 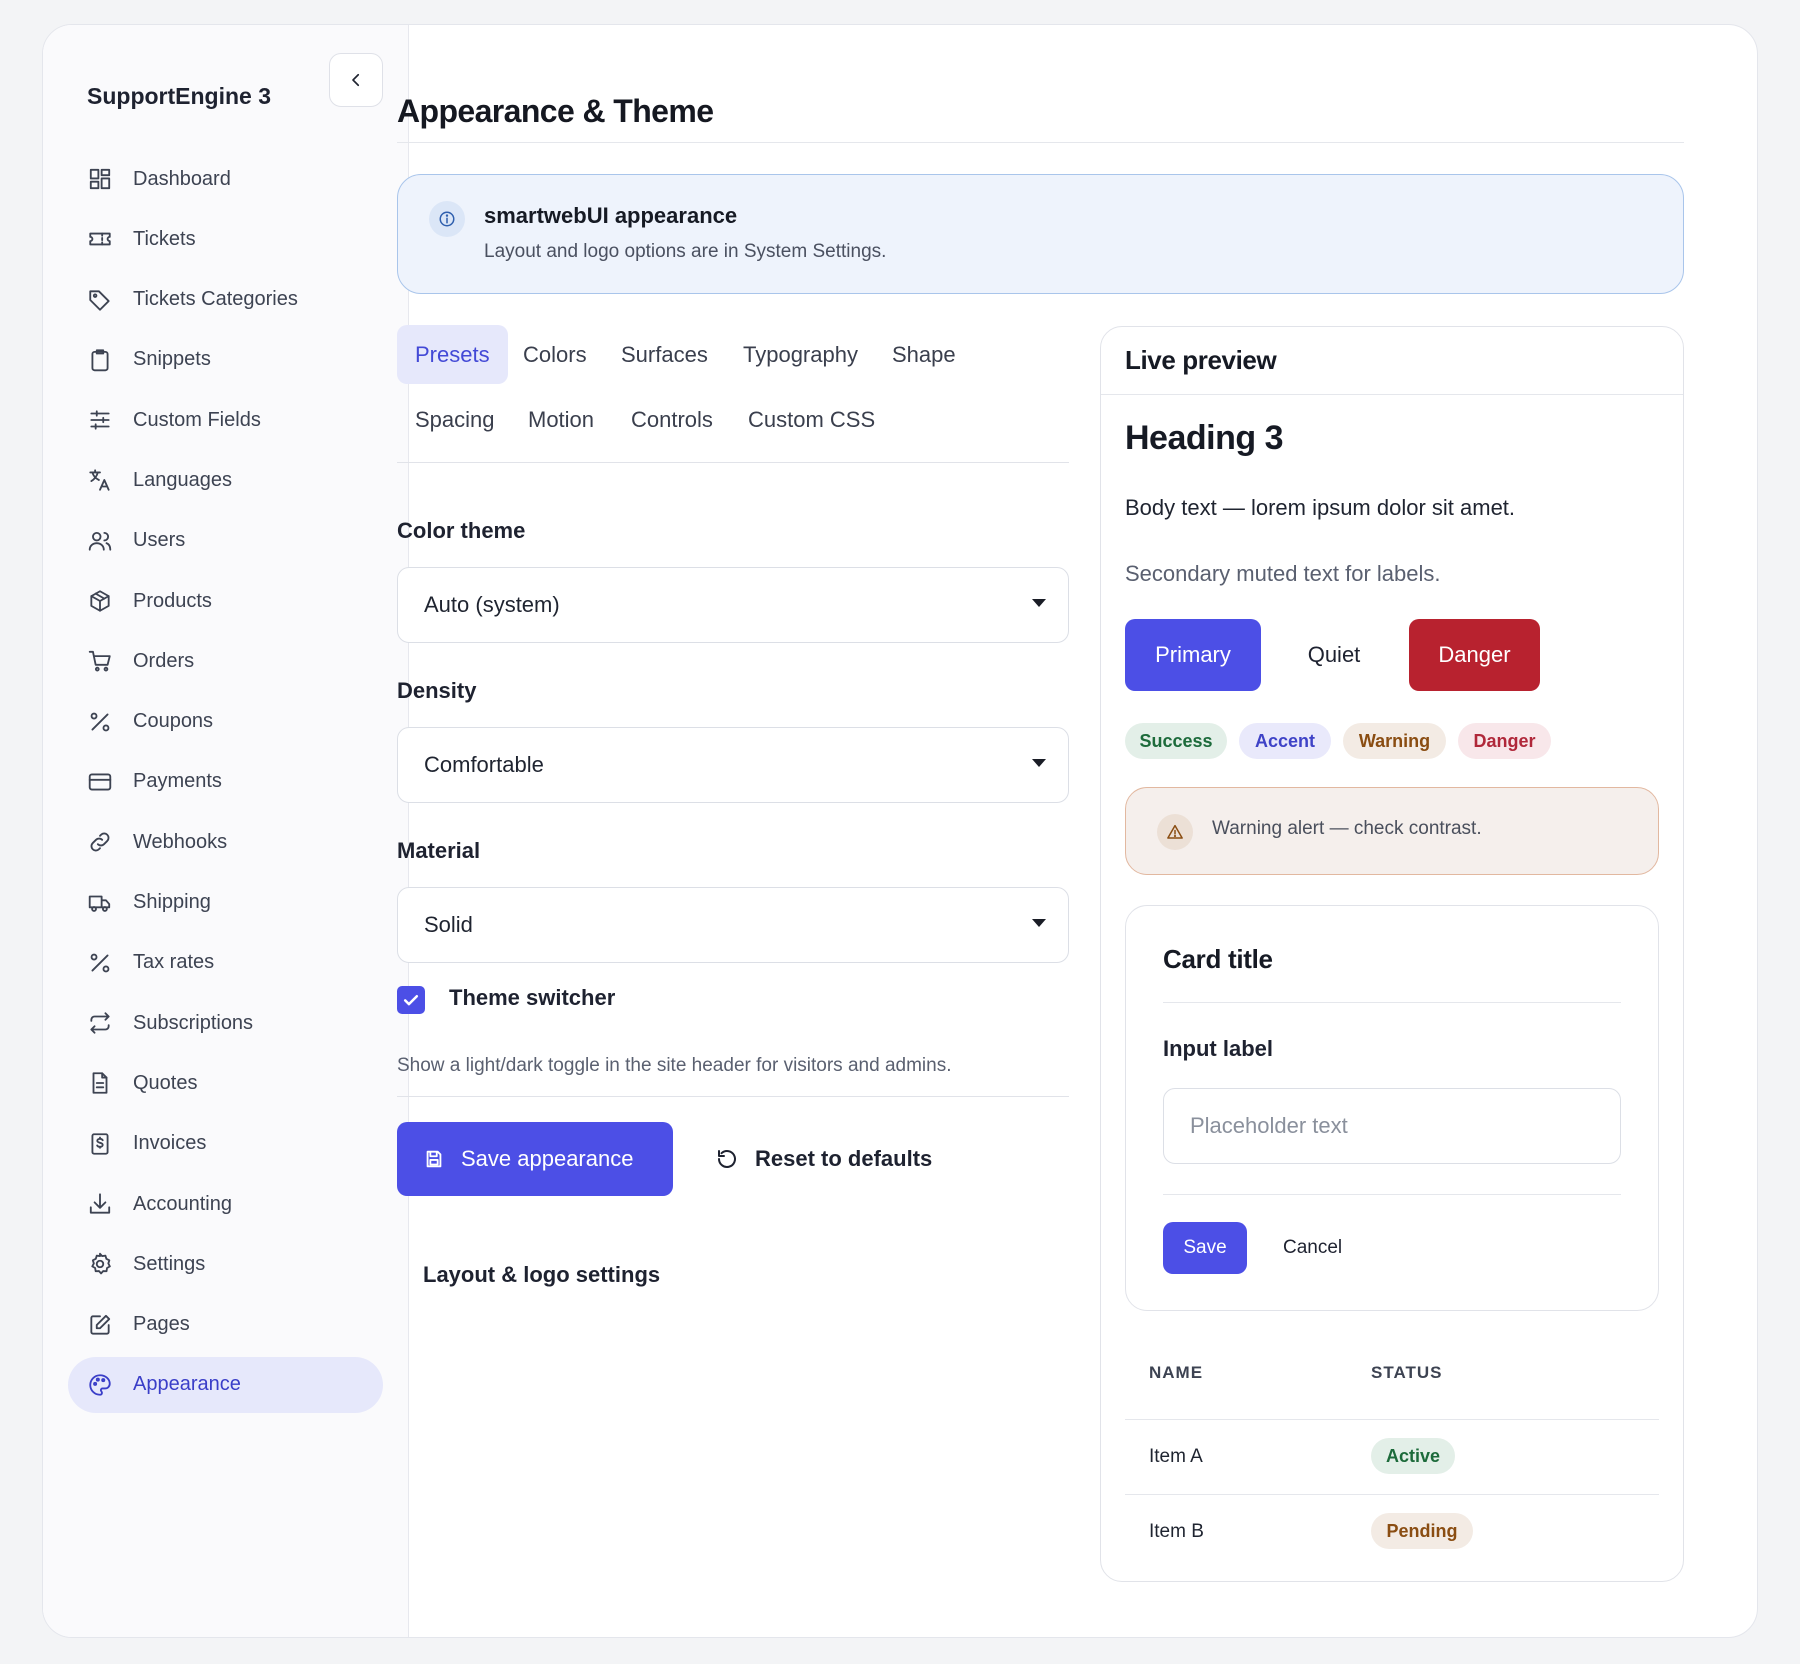 I want to click on form-divider, so click(x=733, y=1096).